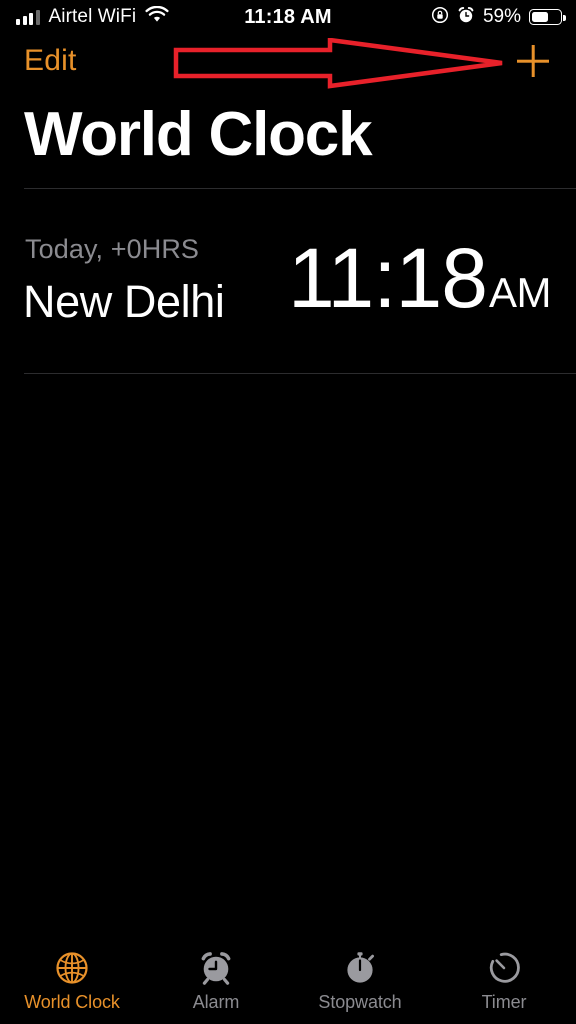  What do you see at coordinates (504, 1002) in the screenshot?
I see `tab-label-timer: Timer` at bounding box center [504, 1002].